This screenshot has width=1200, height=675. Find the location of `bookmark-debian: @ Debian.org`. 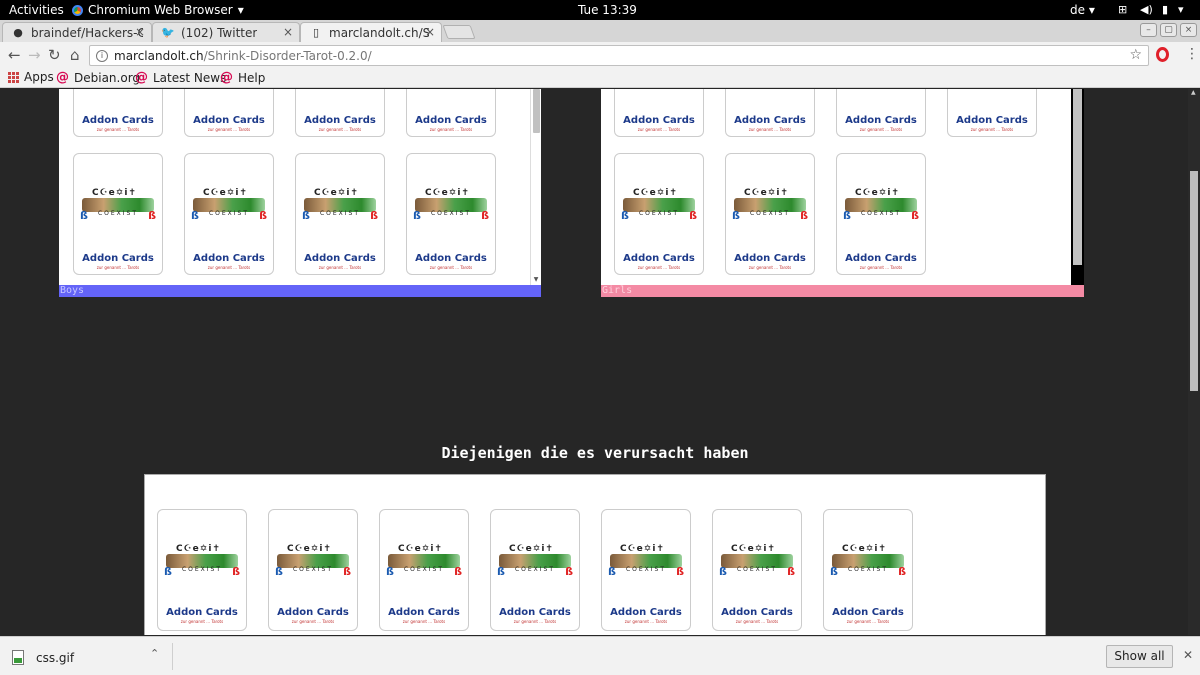

bookmark-debian: @ Debian.org is located at coordinates (98, 77).